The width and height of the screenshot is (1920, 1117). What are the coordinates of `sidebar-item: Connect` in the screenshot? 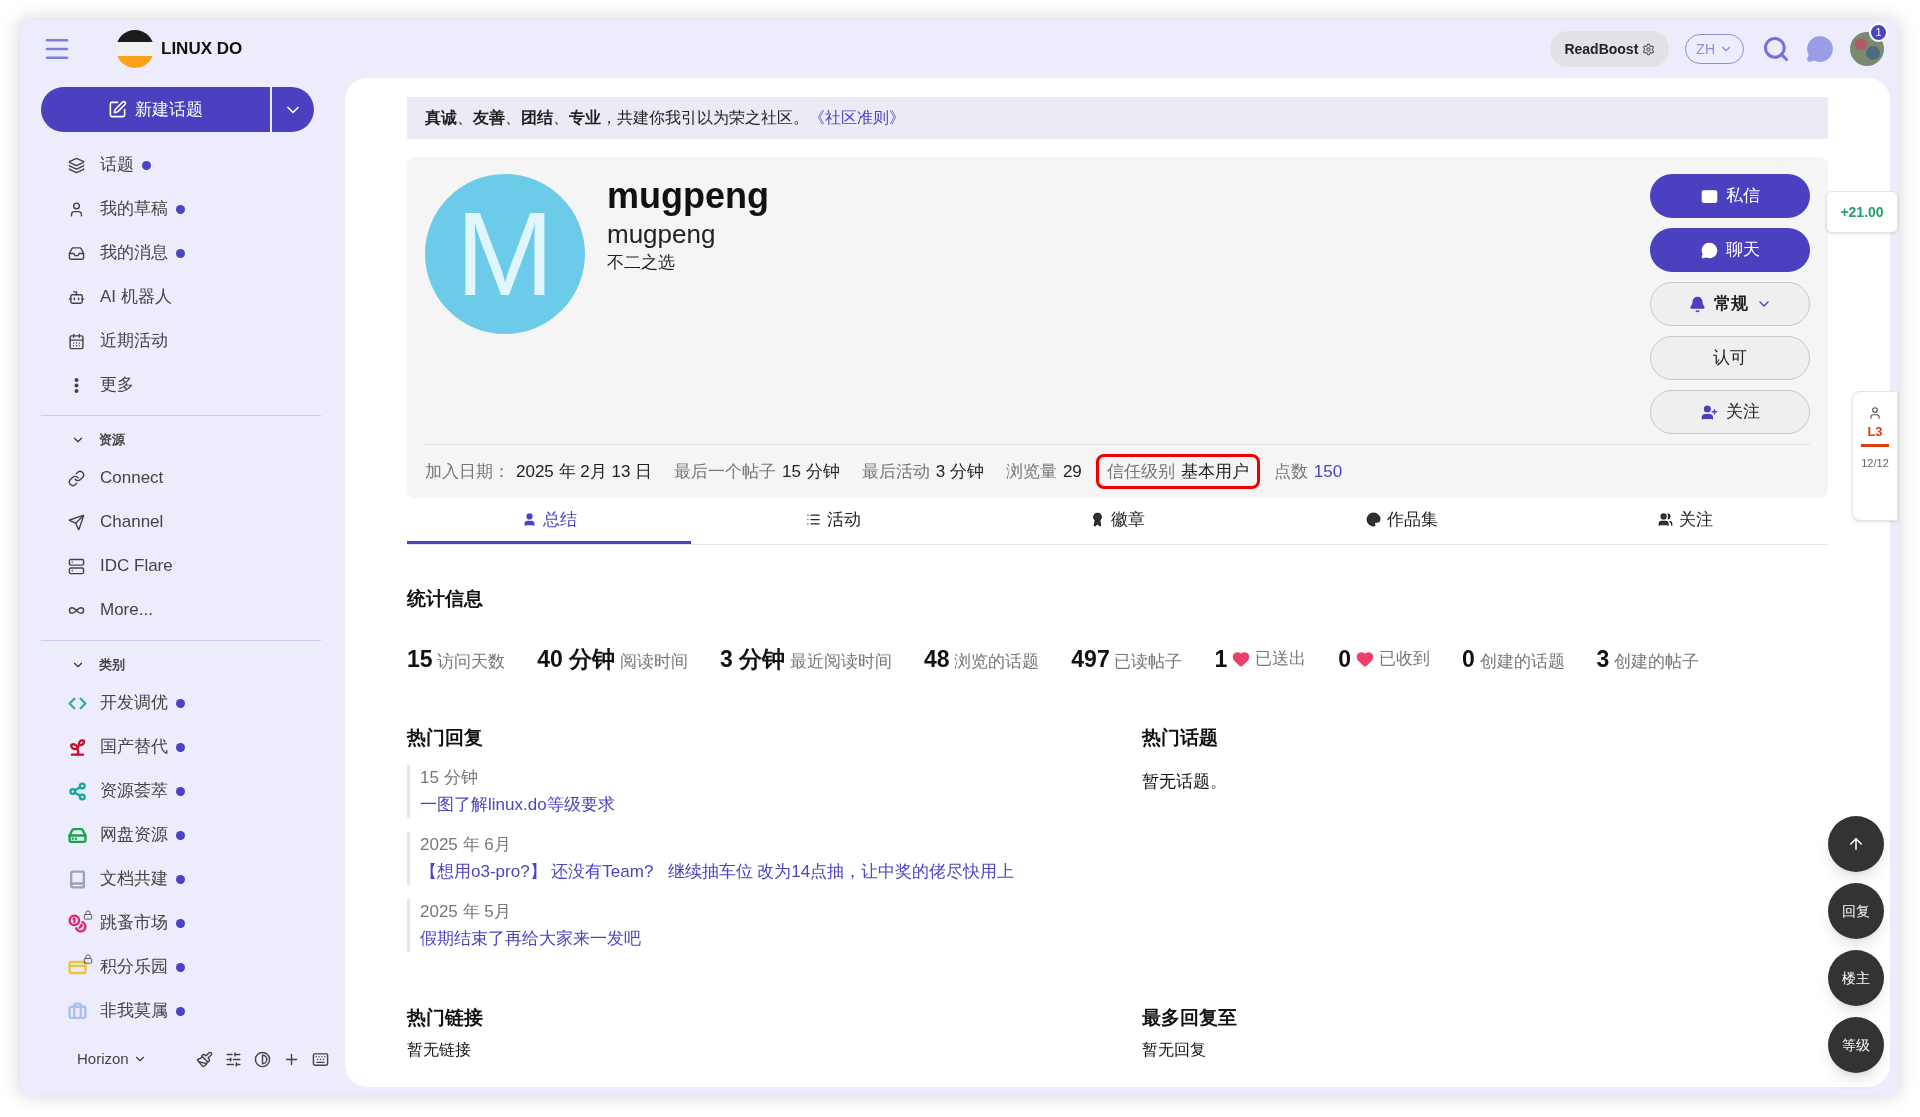 It's located at (132, 478).